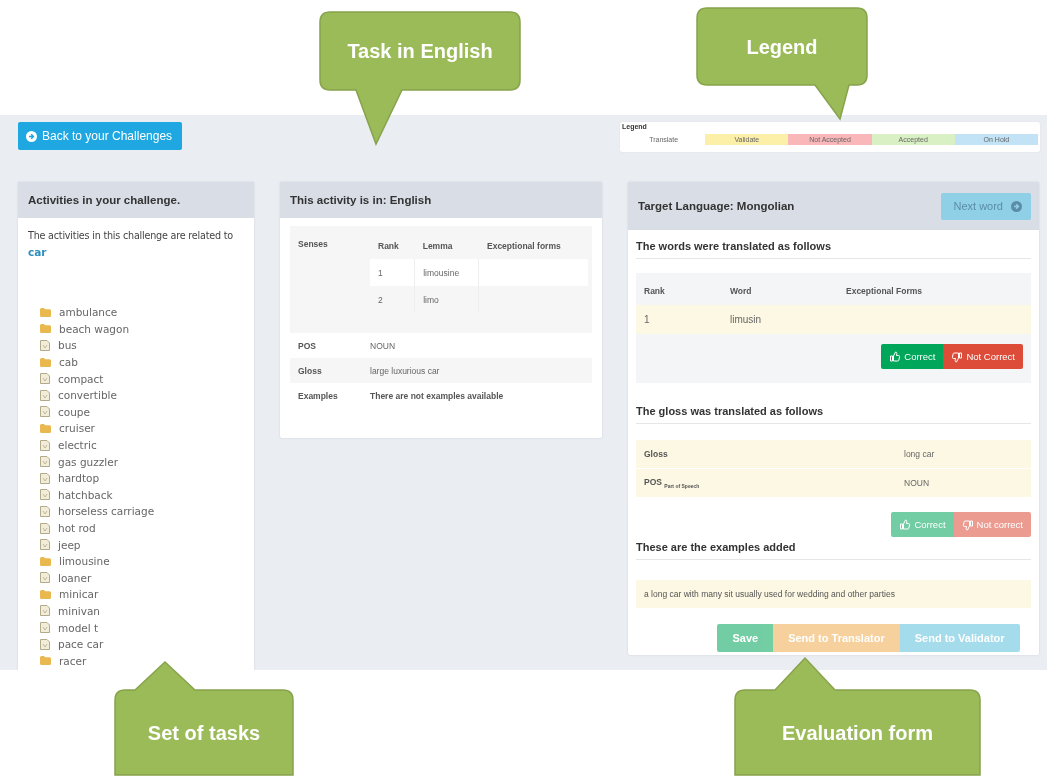  What do you see at coordinates (912, 356) in the screenshot?
I see `correct-button: Correct` at bounding box center [912, 356].